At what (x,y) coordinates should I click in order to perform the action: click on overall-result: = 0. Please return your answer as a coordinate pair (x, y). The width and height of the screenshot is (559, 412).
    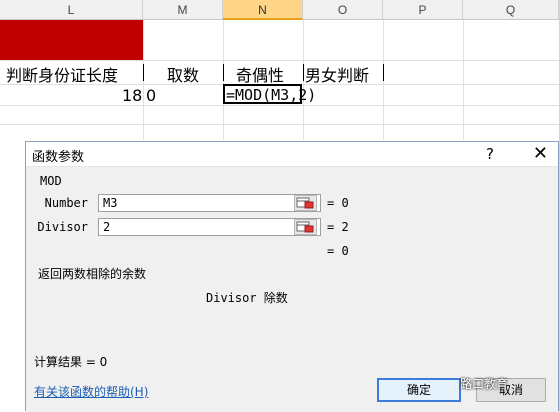
    Looking at the image, I should click on (338, 251).